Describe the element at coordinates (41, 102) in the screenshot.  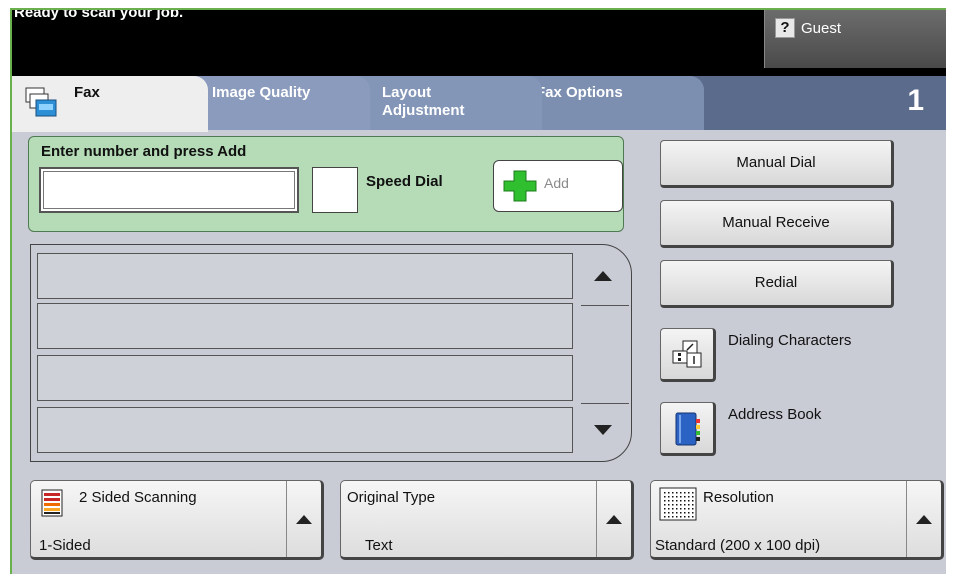
I see `fax-icon` at that location.